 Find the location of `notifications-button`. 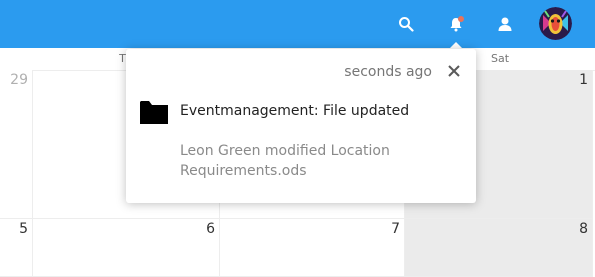

notifications-button is located at coordinates (456, 24).